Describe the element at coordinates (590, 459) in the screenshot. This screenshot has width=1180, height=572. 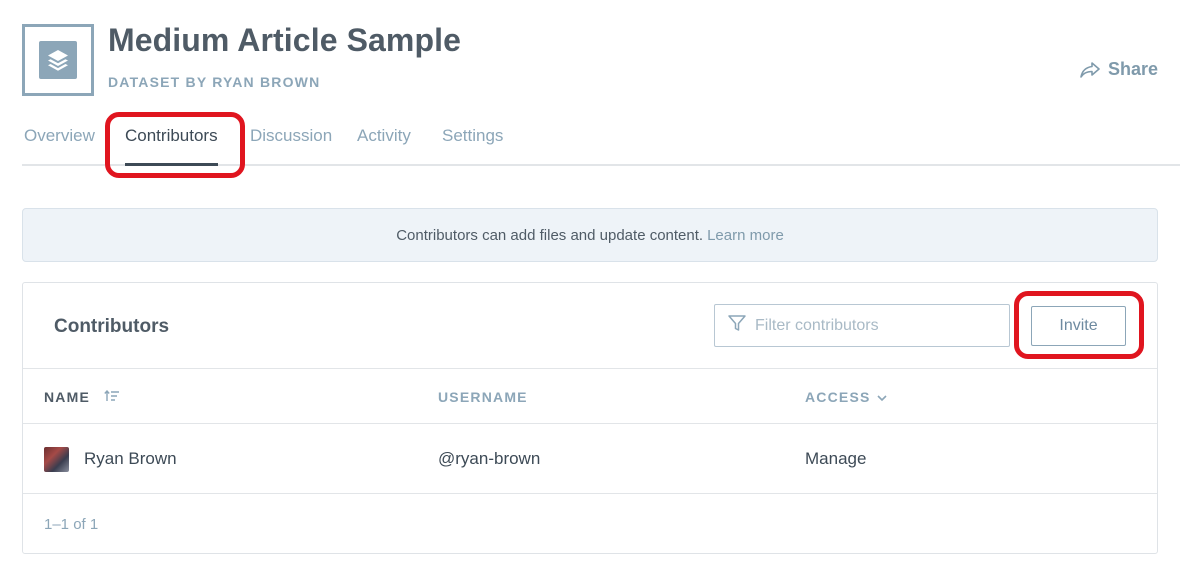
I see `table-row: Ryan Brown @ryan-brown Manage` at that location.